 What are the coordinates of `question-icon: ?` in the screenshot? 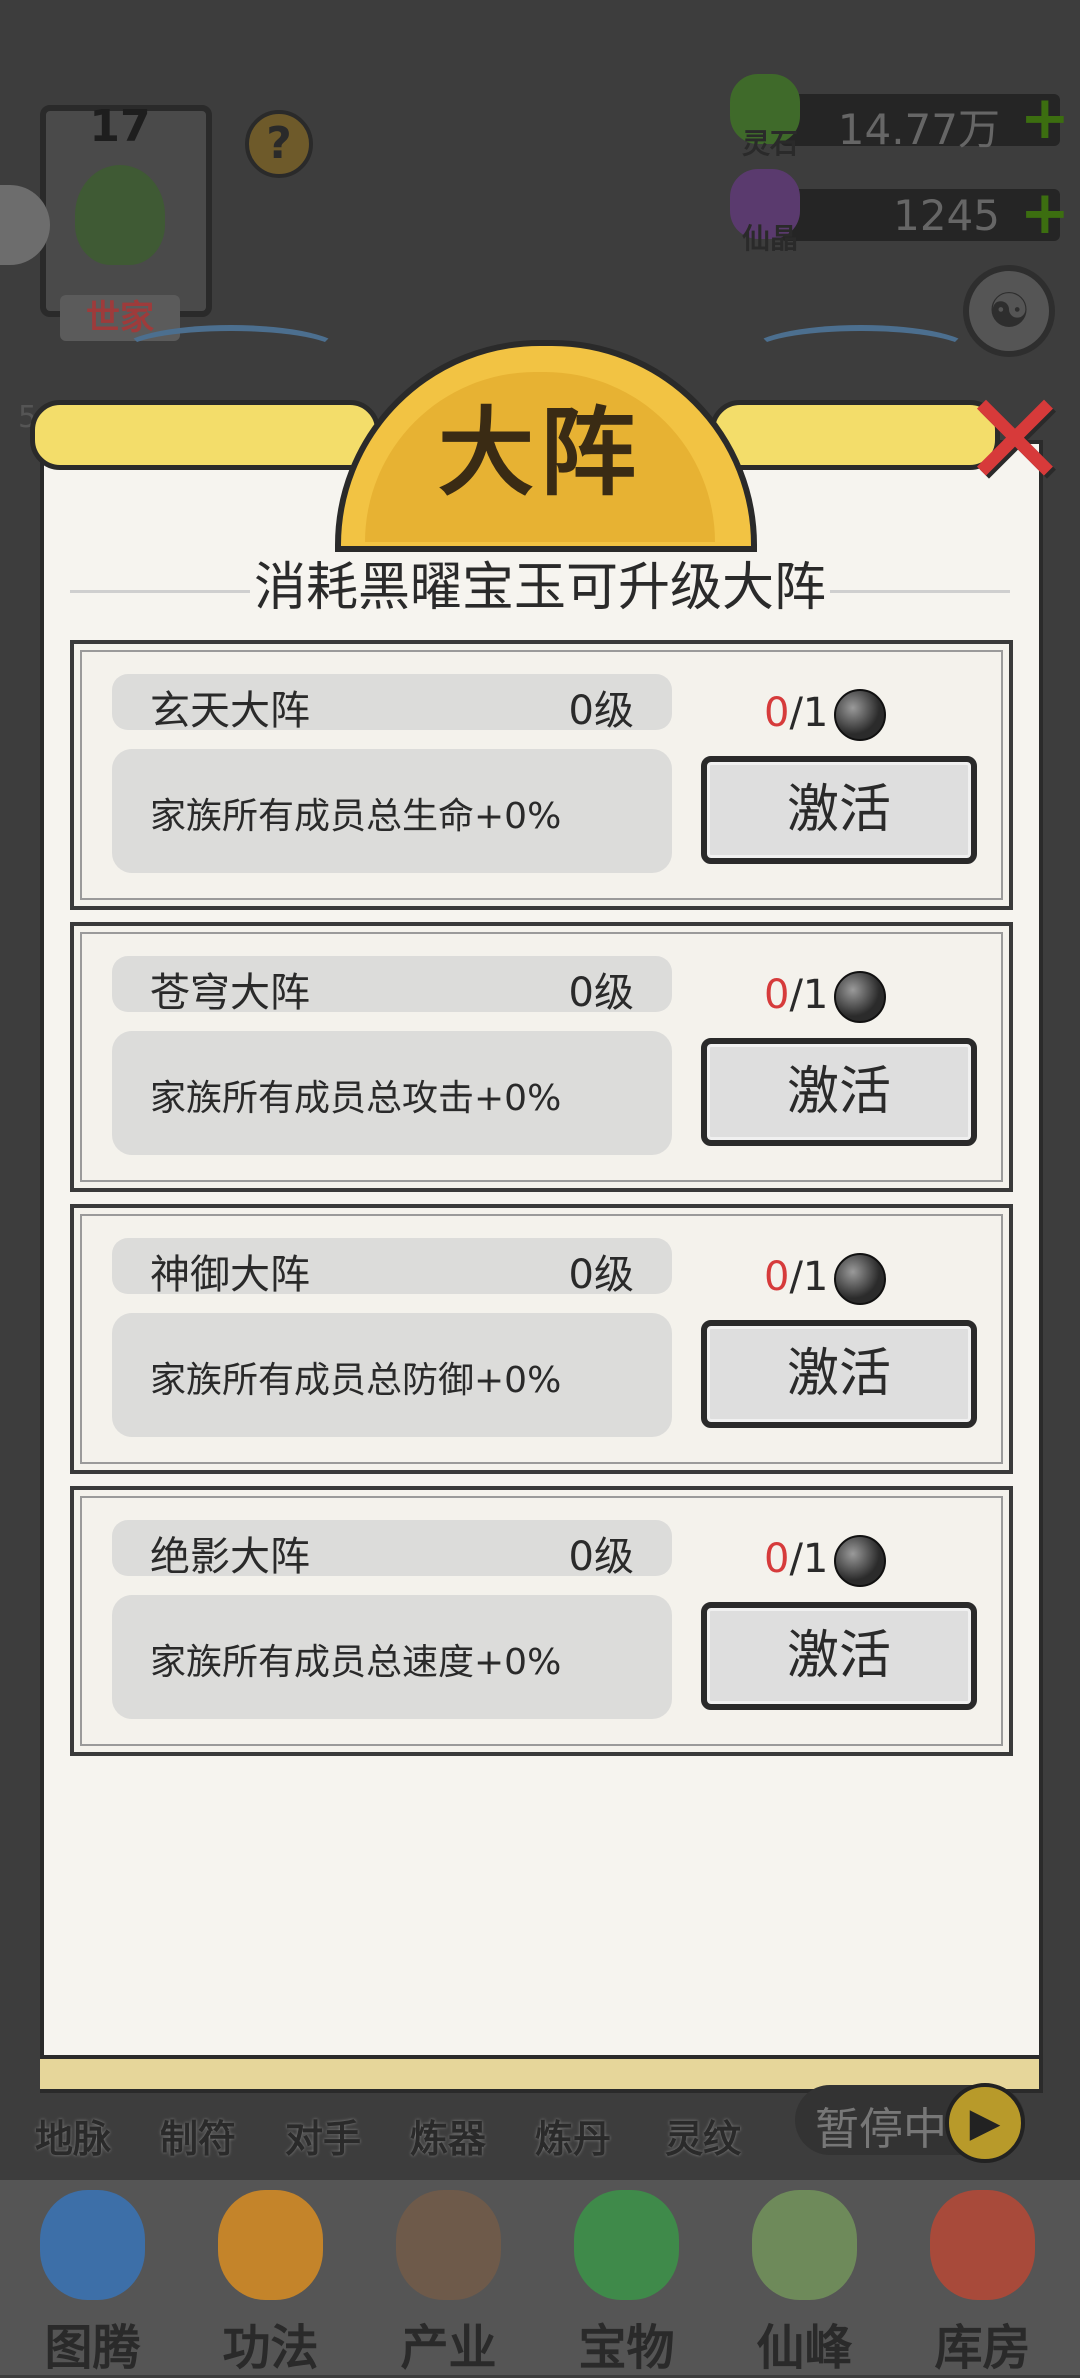 It's located at (279, 144).